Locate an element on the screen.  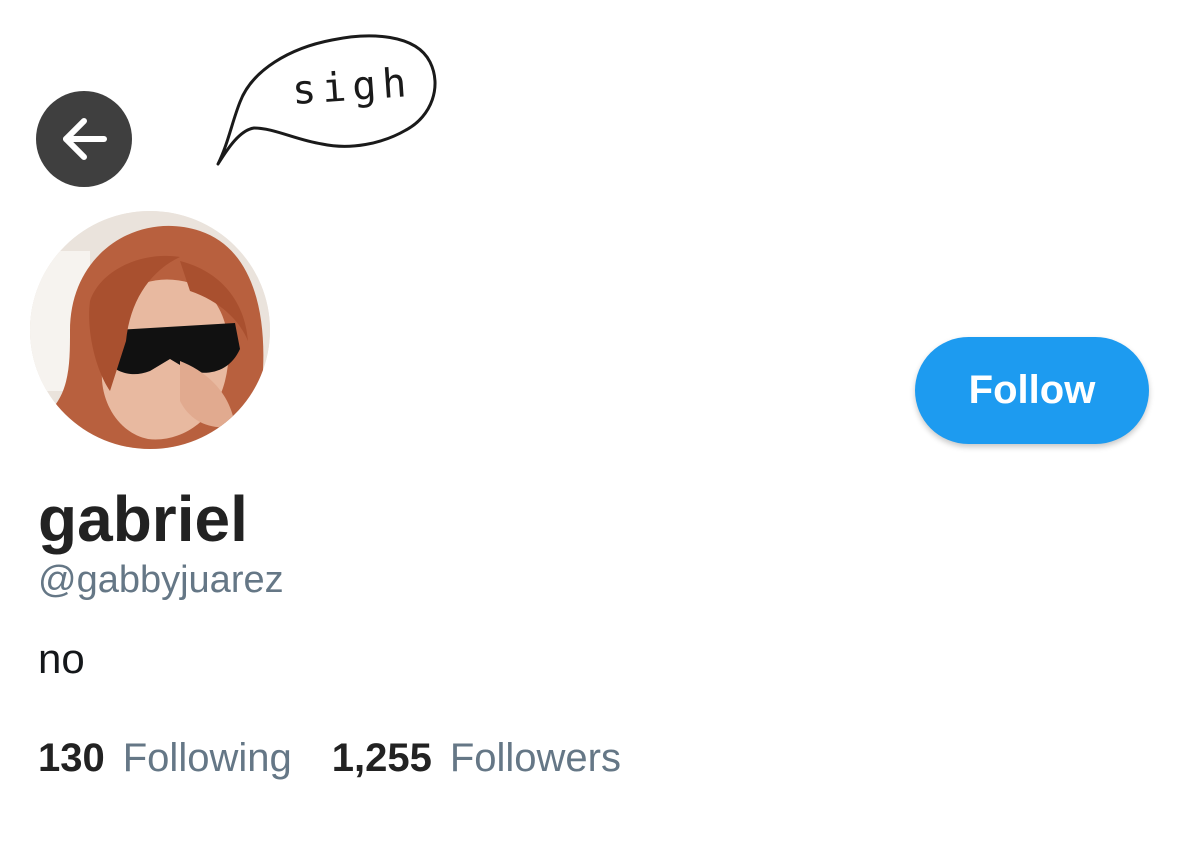
profile-stats: 130 Following 1,255 Followers is located at coordinates (329, 758).